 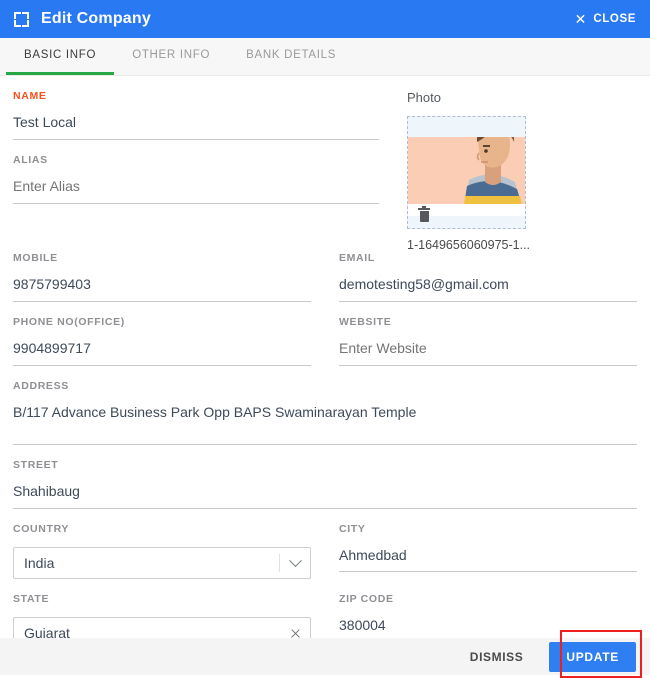 I want to click on person-illustration, so click(x=493, y=170).